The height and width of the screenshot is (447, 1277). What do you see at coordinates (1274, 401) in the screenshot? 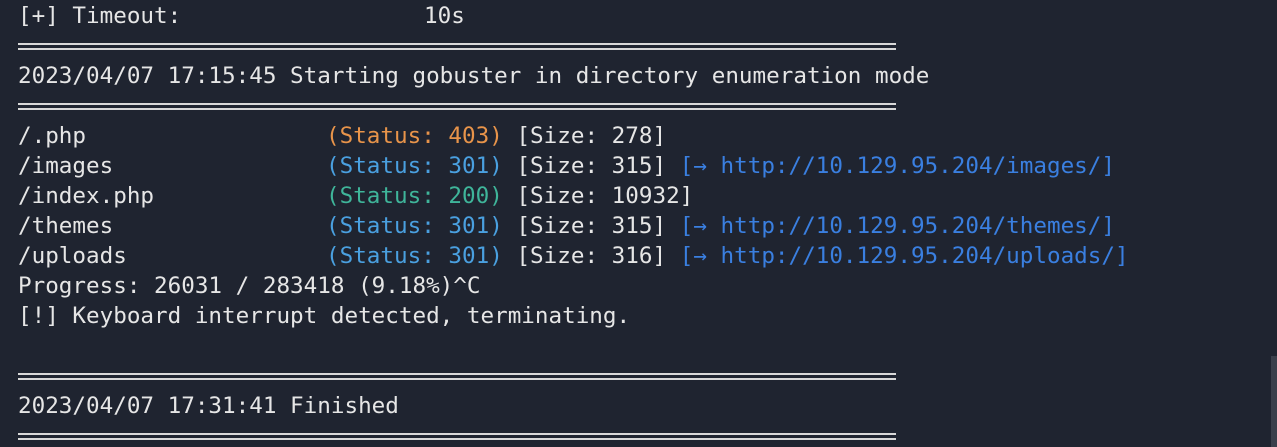
I see `scrollbar-thumb` at bounding box center [1274, 401].